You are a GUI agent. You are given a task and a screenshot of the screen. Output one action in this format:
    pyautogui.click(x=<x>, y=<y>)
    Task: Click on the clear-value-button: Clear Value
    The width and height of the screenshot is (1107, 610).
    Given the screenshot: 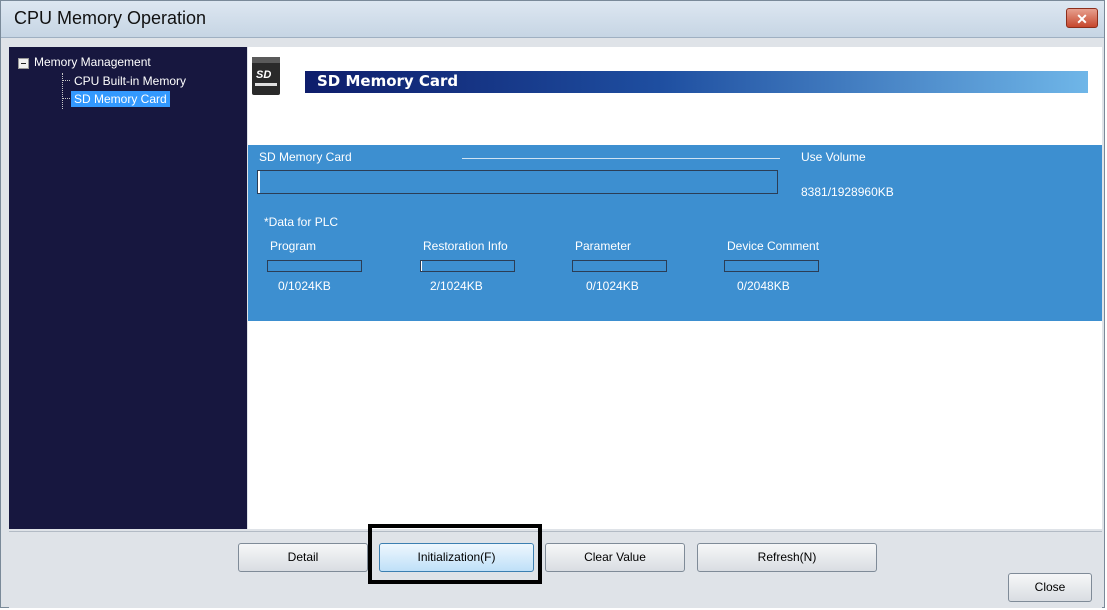 What is the action you would take?
    pyautogui.click(x=615, y=557)
    